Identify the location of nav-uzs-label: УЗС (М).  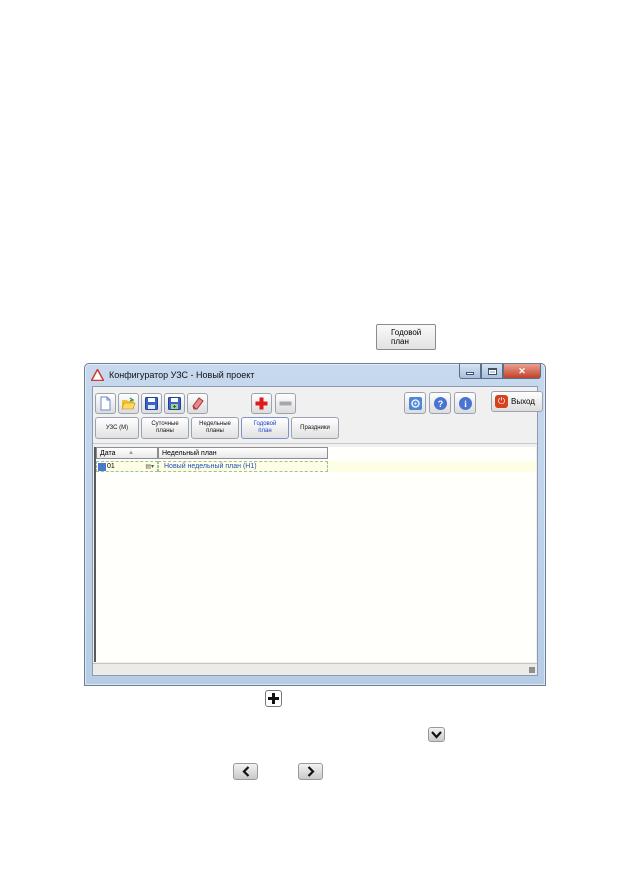
(117, 427).